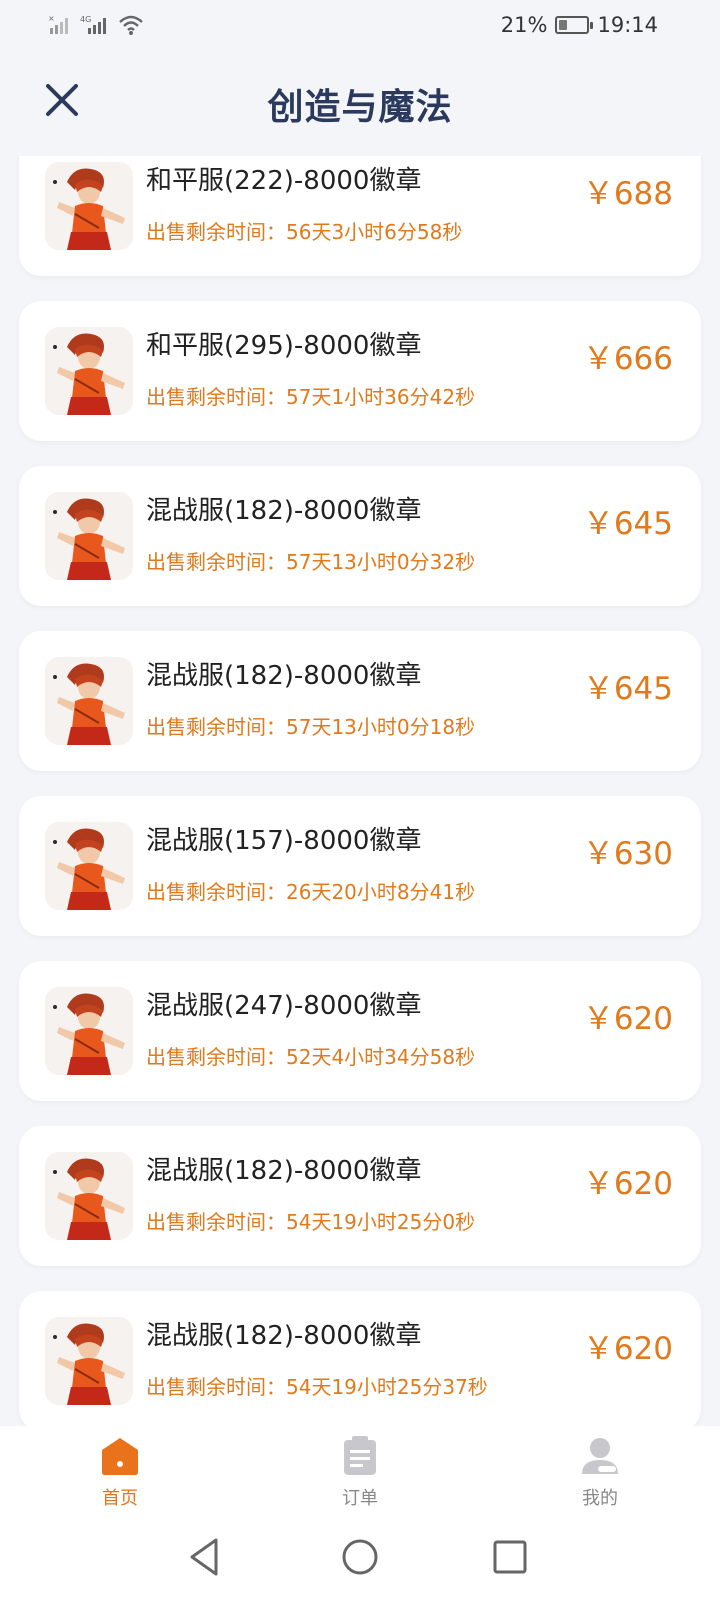 This screenshot has width=720, height=1600. I want to click on sim-signal-icon: ×, so click(58, 24).